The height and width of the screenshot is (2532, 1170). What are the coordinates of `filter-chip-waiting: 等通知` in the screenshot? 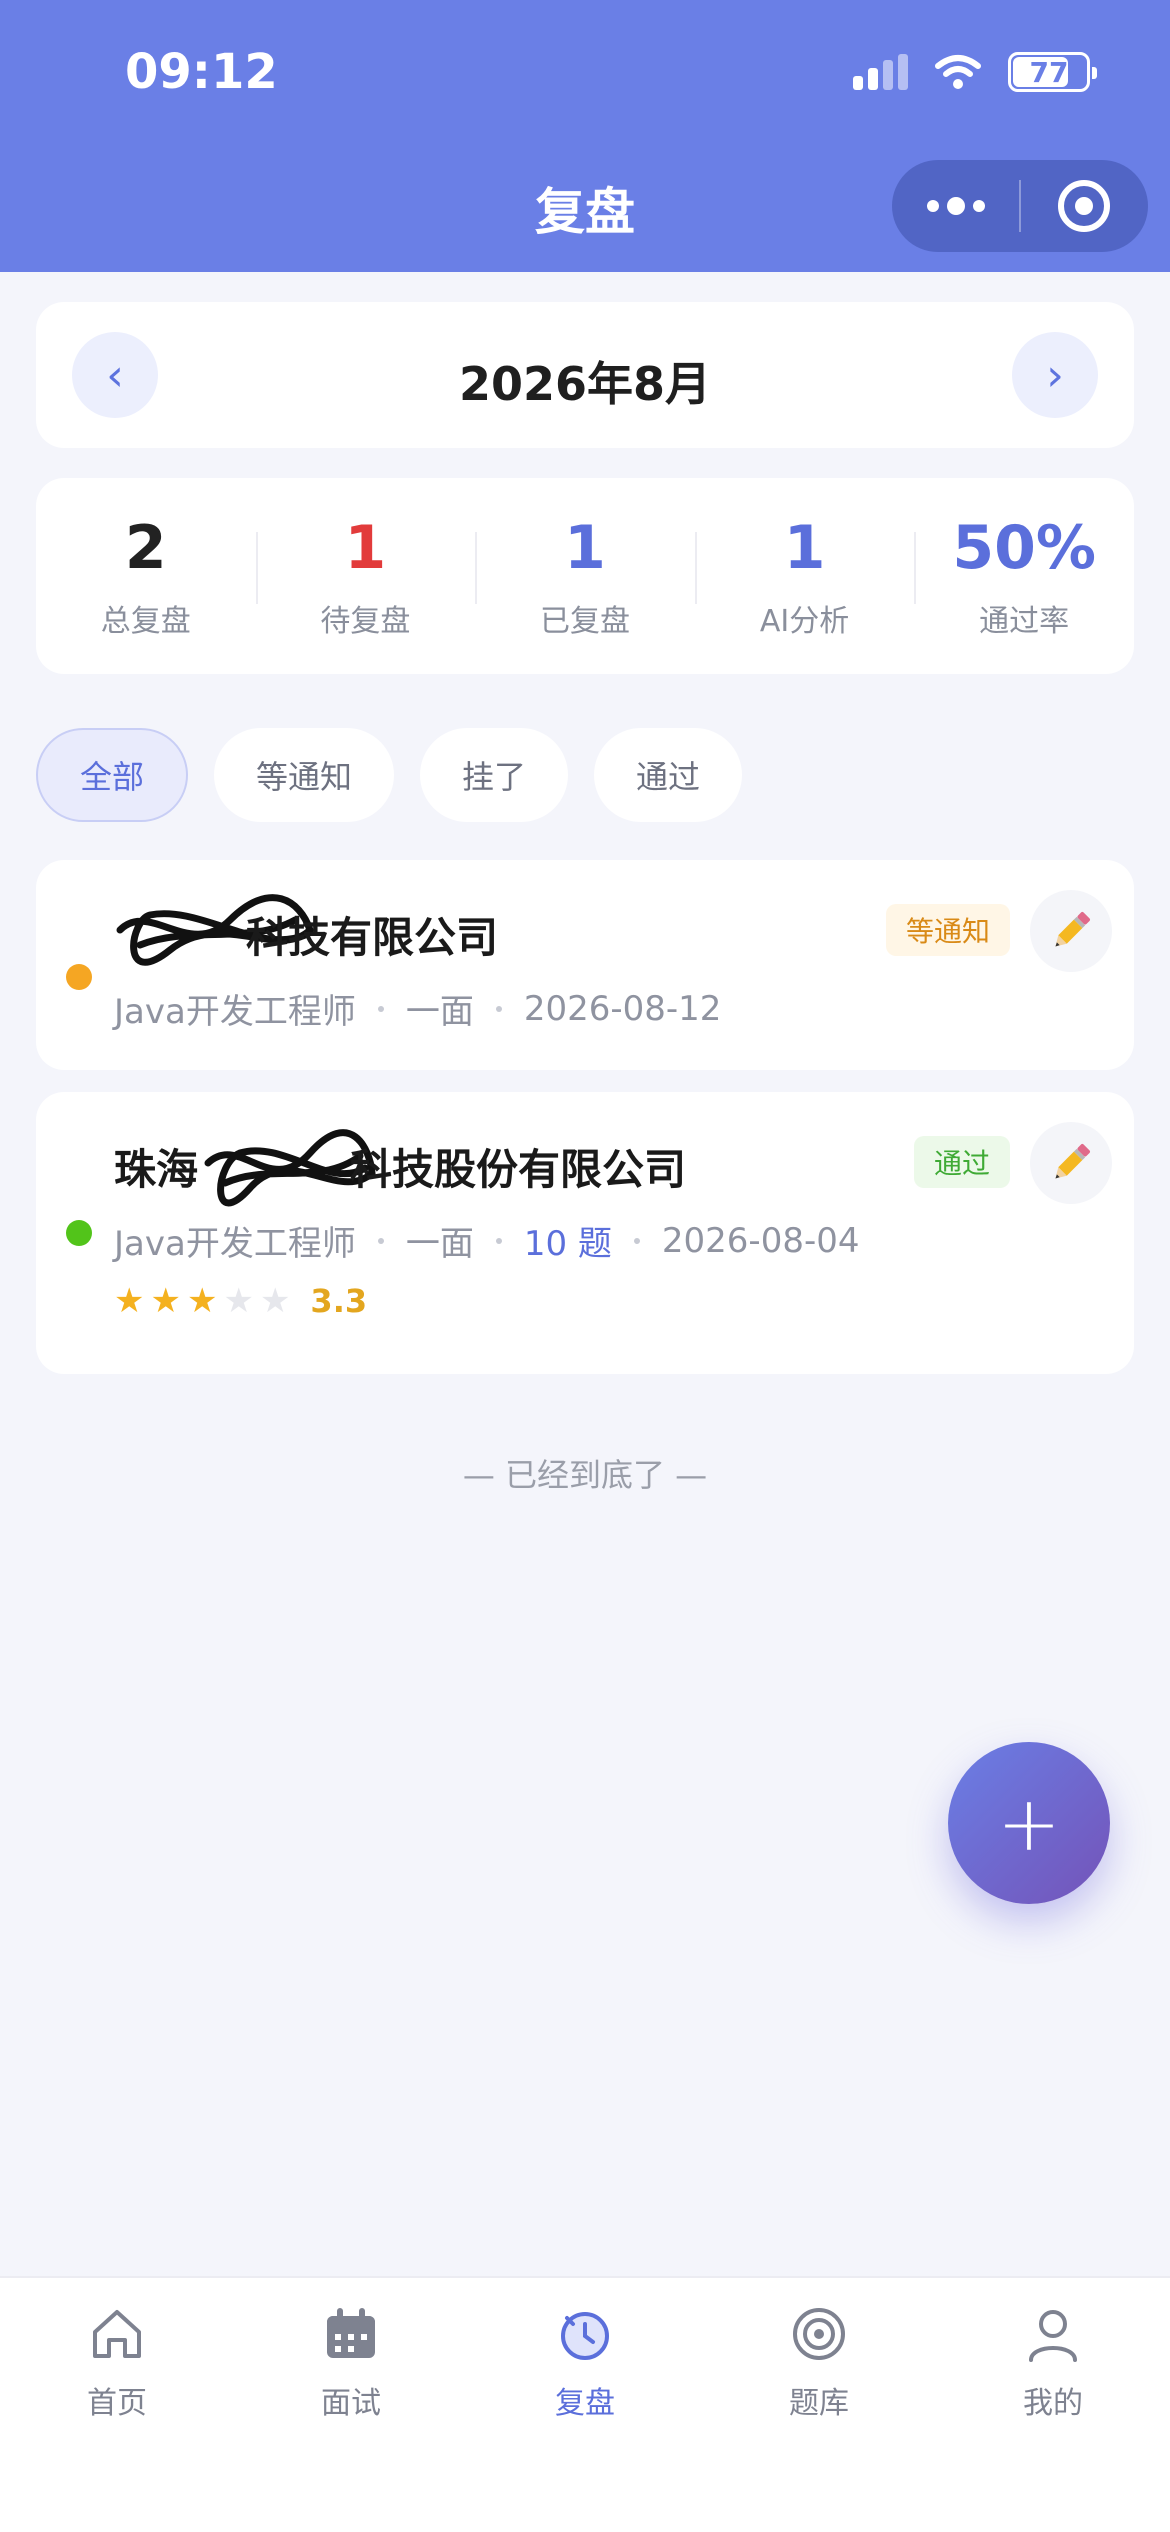 It's located at (304, 775).